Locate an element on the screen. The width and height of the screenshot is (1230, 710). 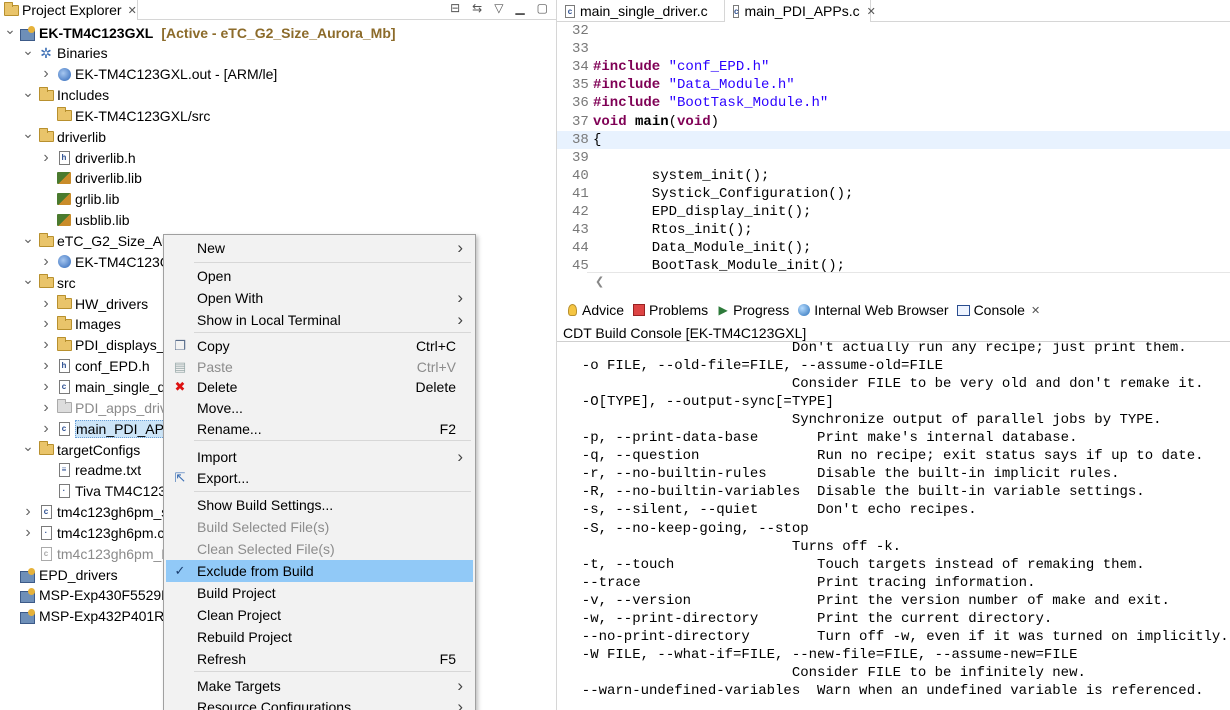
menu-item-shortcut: F2 is located at coordinates (447, 429).